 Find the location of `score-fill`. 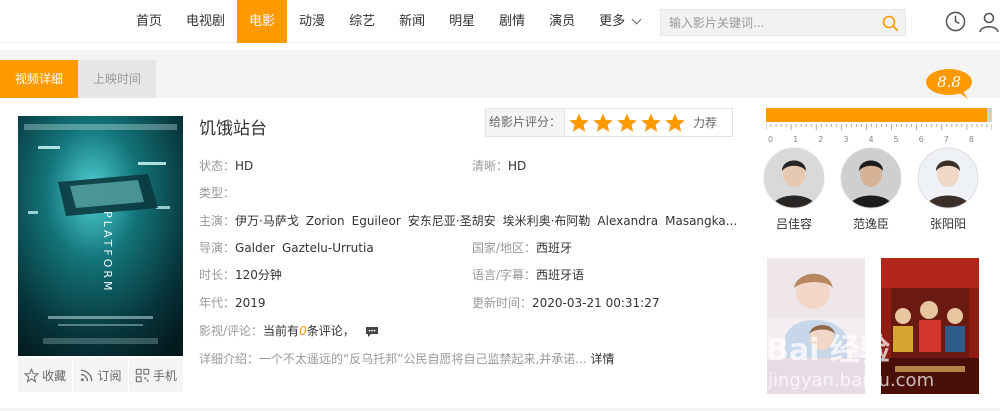

score-fill is located at coordinates (876, 115).